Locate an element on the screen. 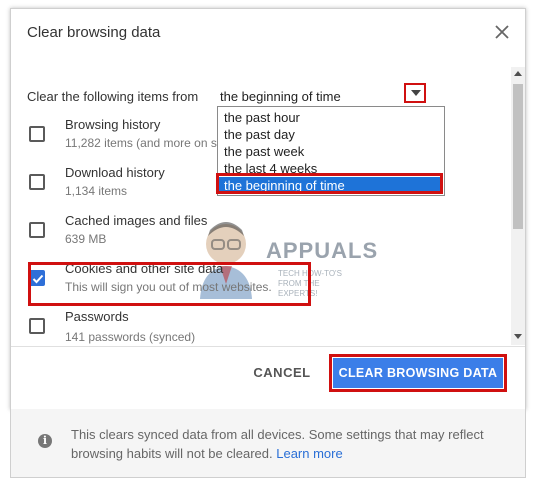  scroll-up-icon is located at coordinates (518, 73).